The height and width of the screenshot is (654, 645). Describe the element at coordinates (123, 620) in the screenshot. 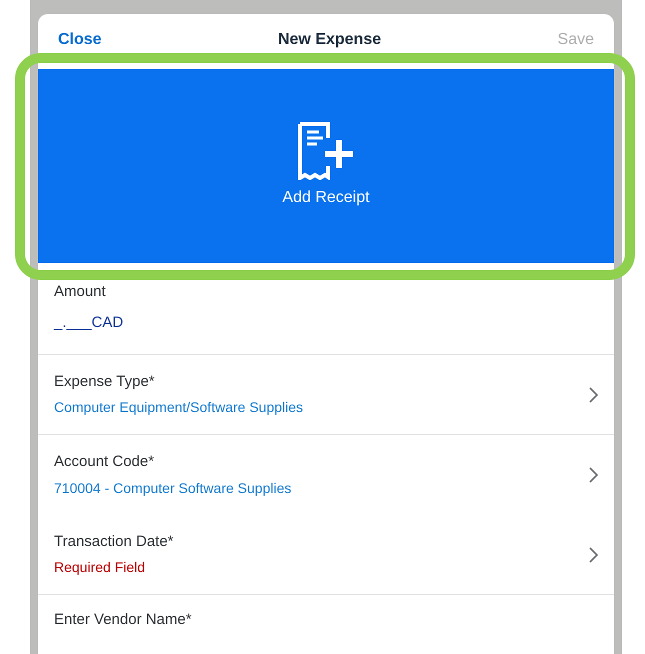

I see `vendor-name-field: Enter Vendor Name*` at that location.